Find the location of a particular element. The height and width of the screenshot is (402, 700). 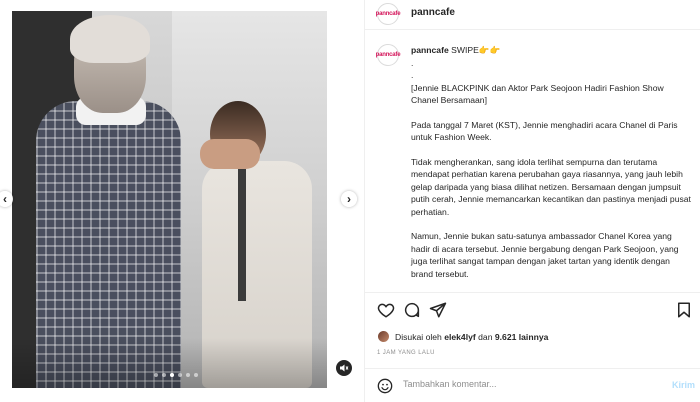

heart-icon is located at coordinates (386, 310).